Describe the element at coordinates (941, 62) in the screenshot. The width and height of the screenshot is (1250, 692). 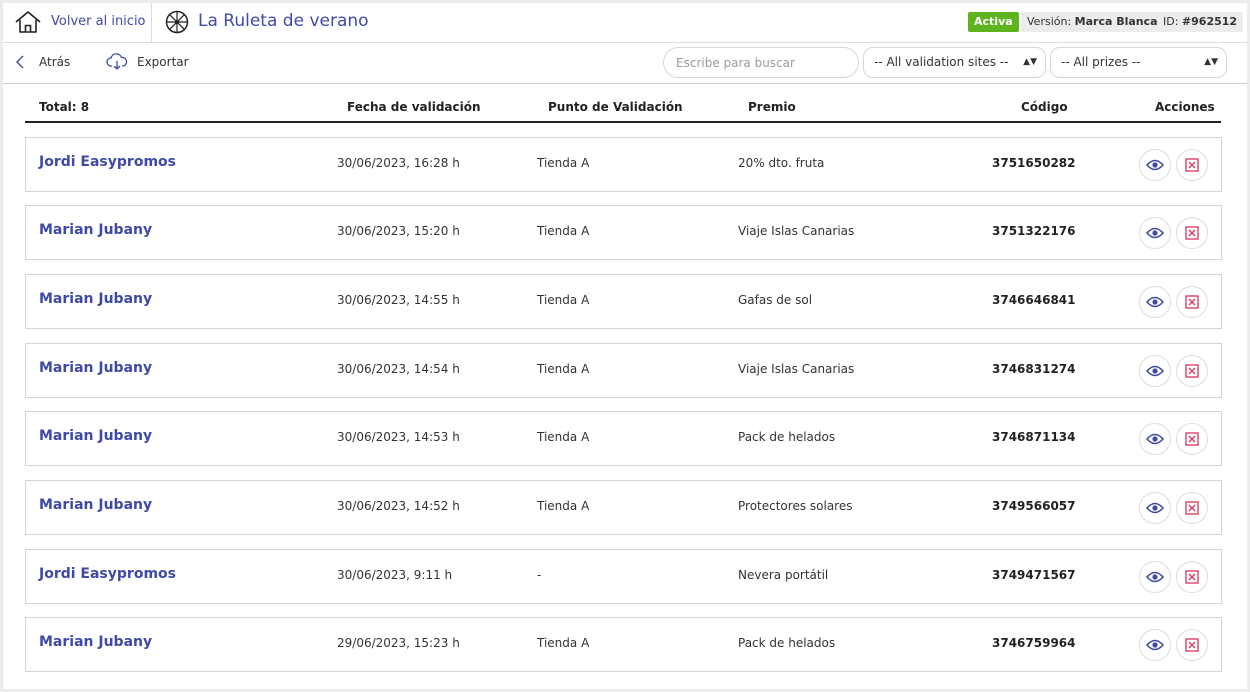
I see `validation-sites-select-value: -- All validation sites --` at that location.